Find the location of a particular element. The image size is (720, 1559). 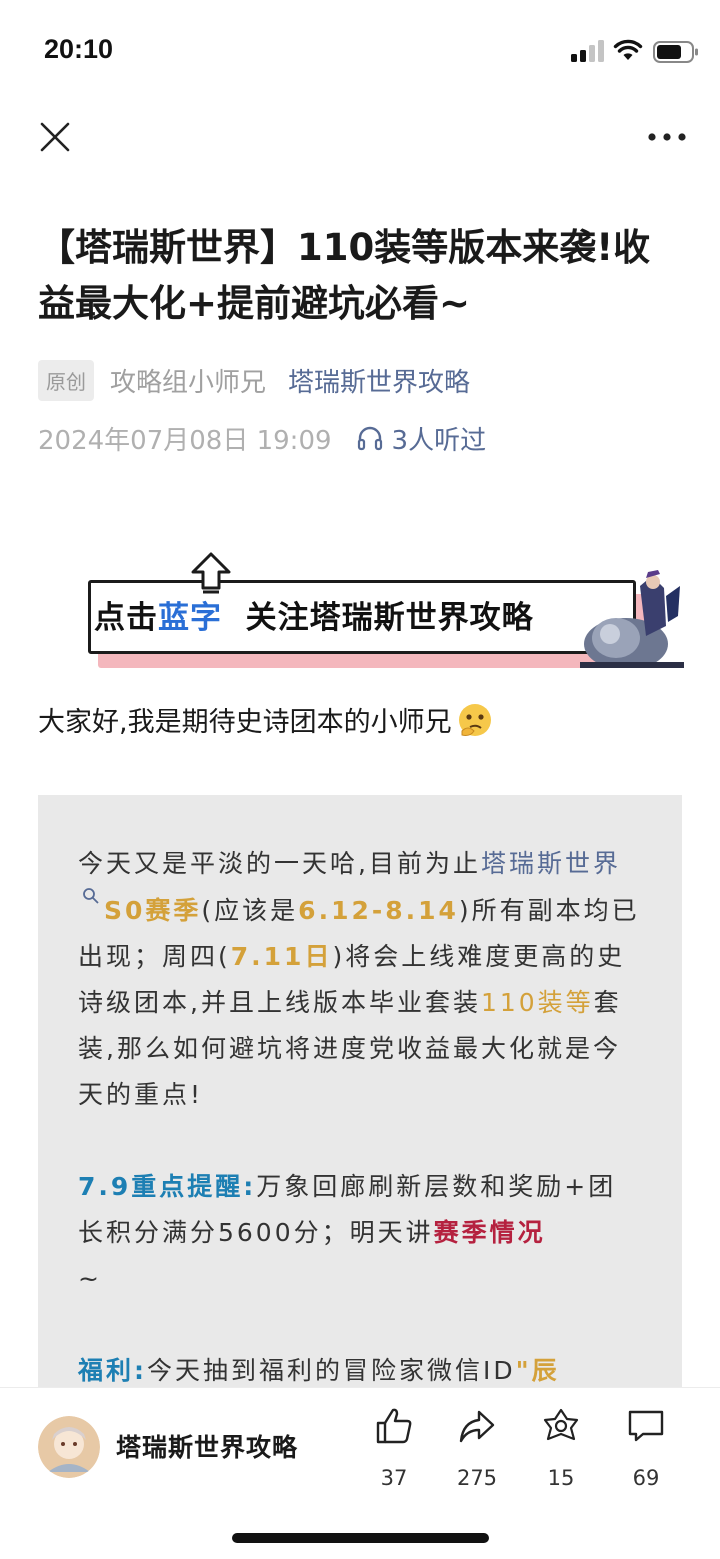

comment-bubble-icon is located at coordinates (646, 1426).